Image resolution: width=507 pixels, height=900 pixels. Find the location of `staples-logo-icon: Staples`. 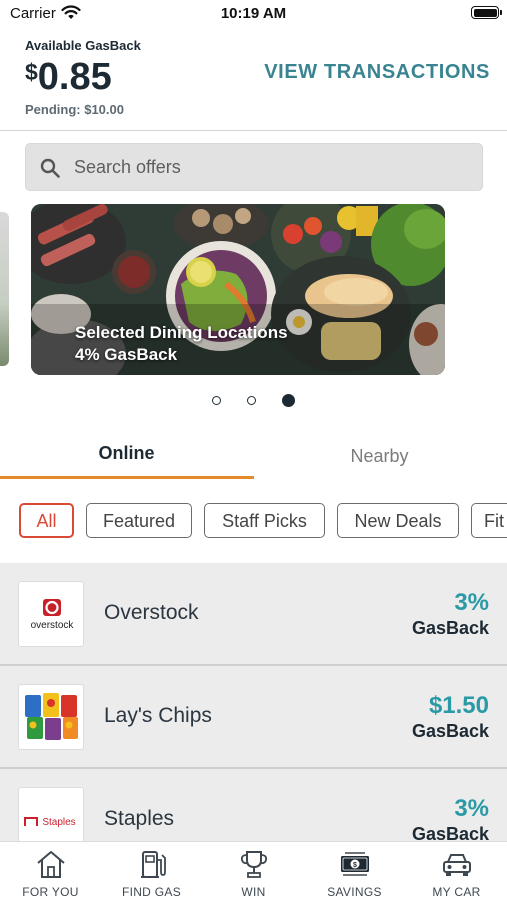

staples-logo-icon: Staples is located at coordinates (50, 822).